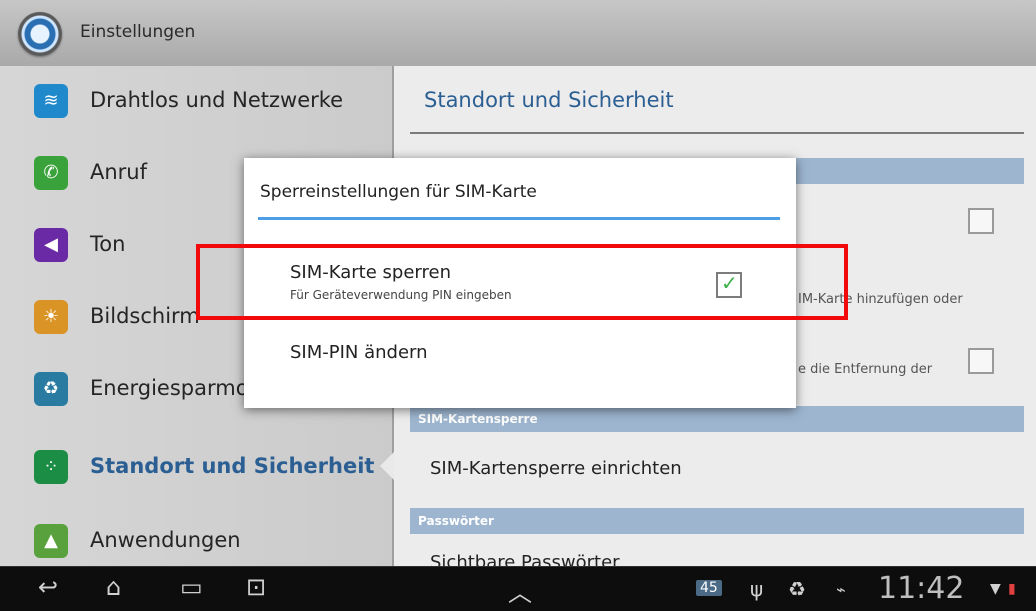 The image size is (1036, 611). What do you see at coordinates (549, 100) in the screenshot?
I see `content-header: Standort und Sicherheit` at bounding box center [549, 100].